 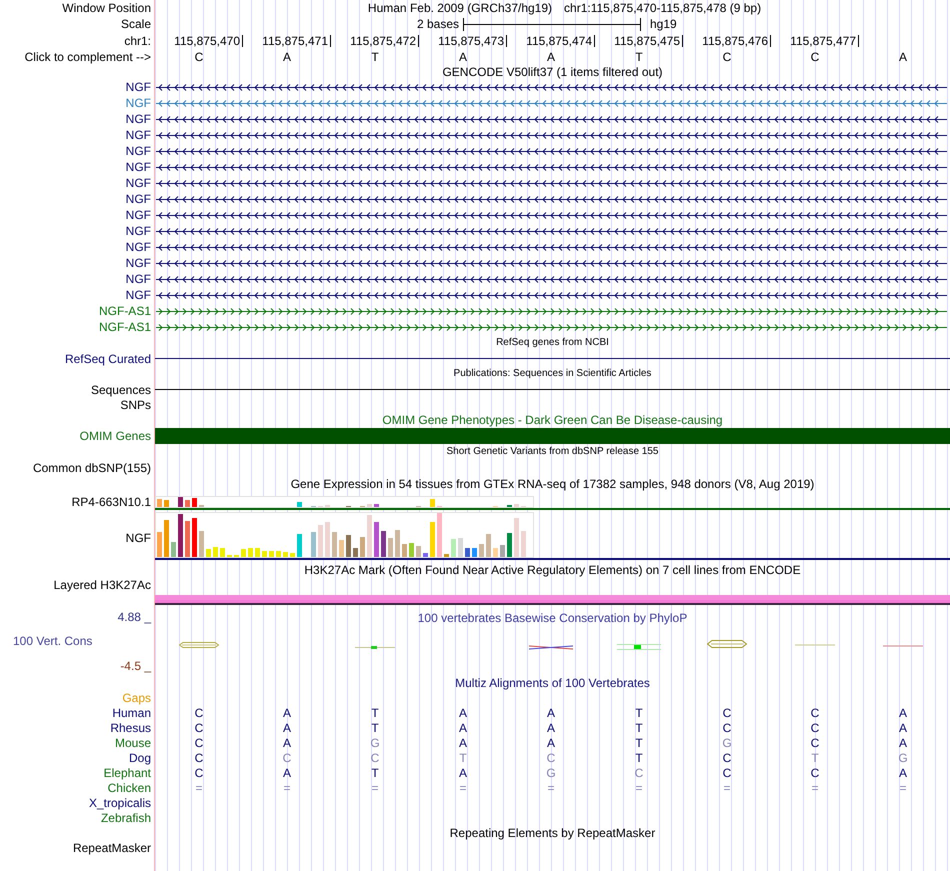 I want to click on track-label: OMIM Genes, so click(x=115, y=436).